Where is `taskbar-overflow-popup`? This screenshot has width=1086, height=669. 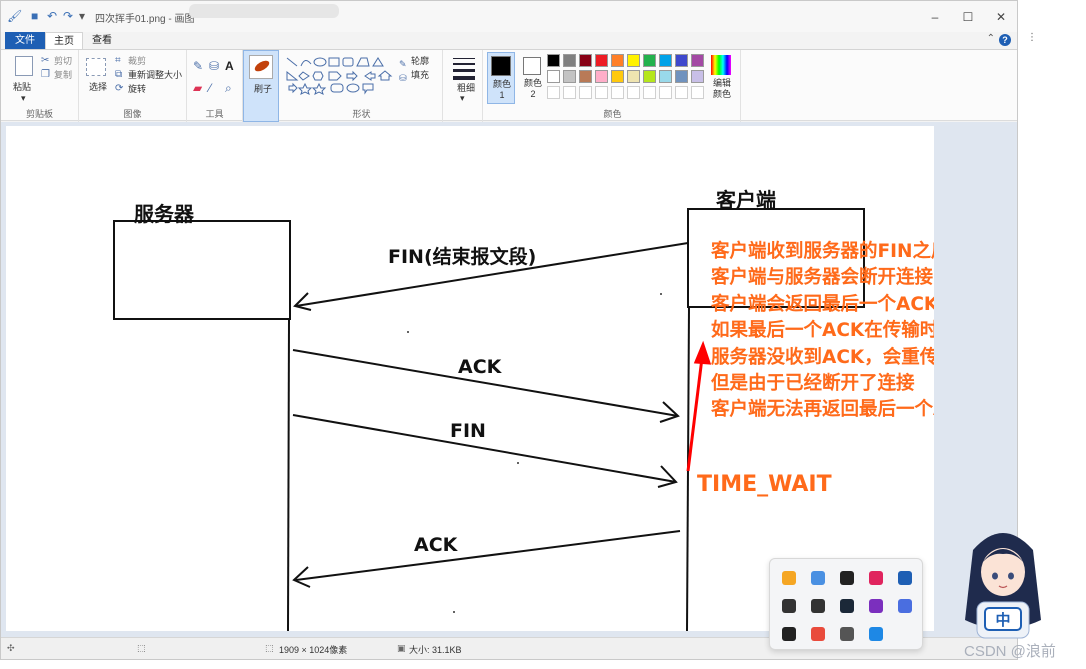
taskbar-overflow-popup is located at coordinates (846, 604).